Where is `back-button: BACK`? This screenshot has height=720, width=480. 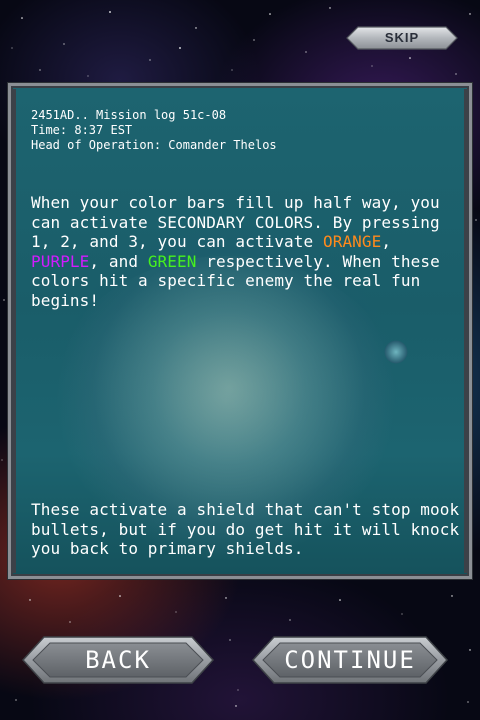 back-button: BACK is located at coordinates (118, 660).